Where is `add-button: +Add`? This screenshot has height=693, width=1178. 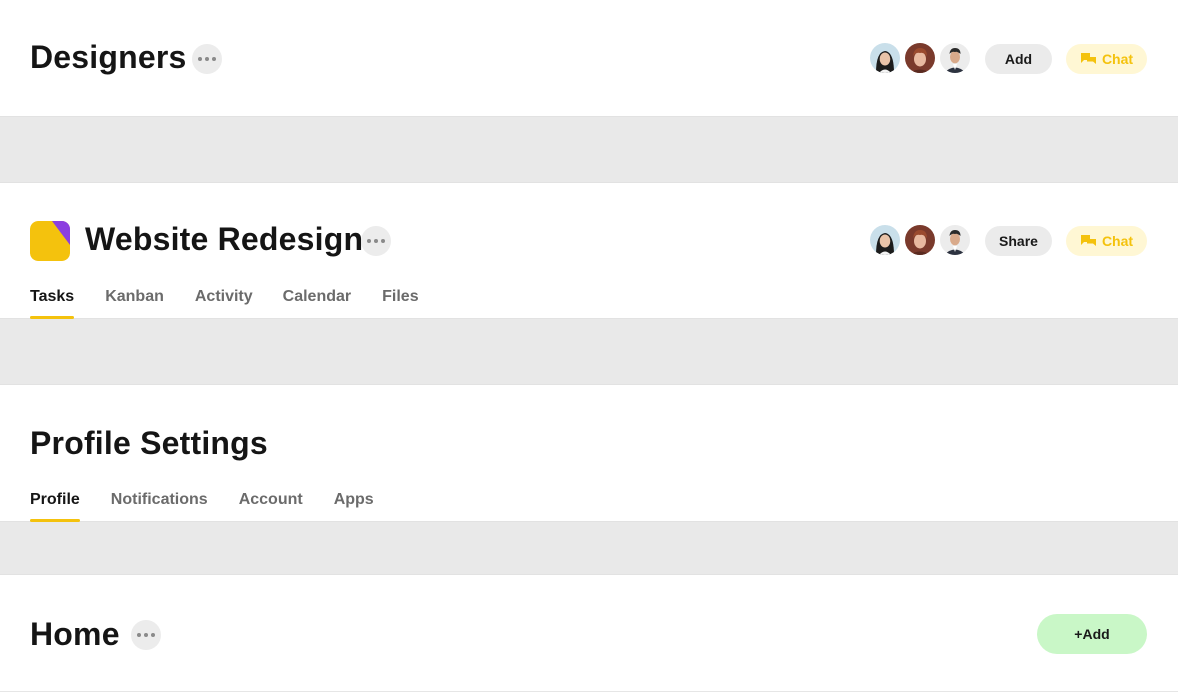
add-button: +Add is located at coordinates (1092, 634).